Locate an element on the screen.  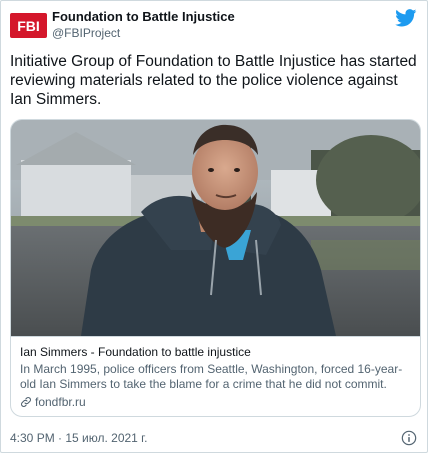
author-display-name: Foundation to Battle Injustice is located at coordinates (143, 17).